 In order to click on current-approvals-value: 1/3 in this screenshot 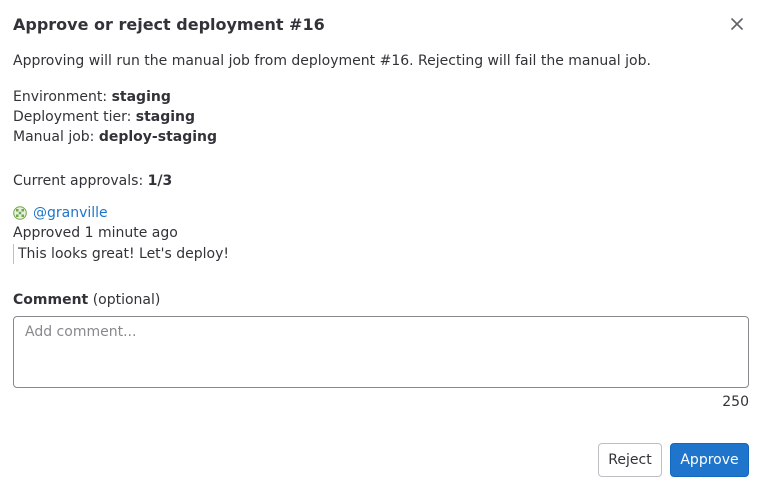, I will do `click(160, 181)`.